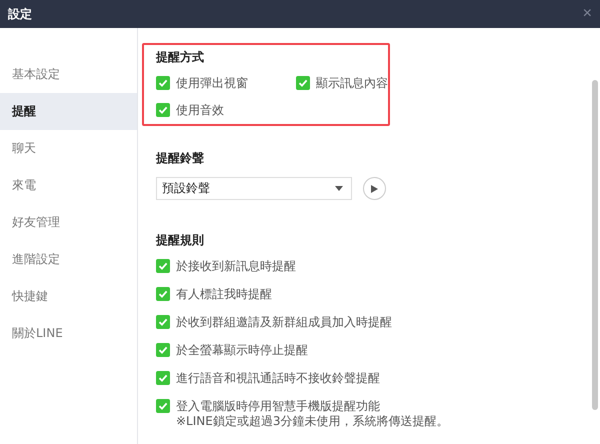 This screenshot has height=444, width=600. What do you see at coordinates (68, 222) in the screenshot?
I see `sidebar-item: 好友管理` at bounding box center [68, 222].